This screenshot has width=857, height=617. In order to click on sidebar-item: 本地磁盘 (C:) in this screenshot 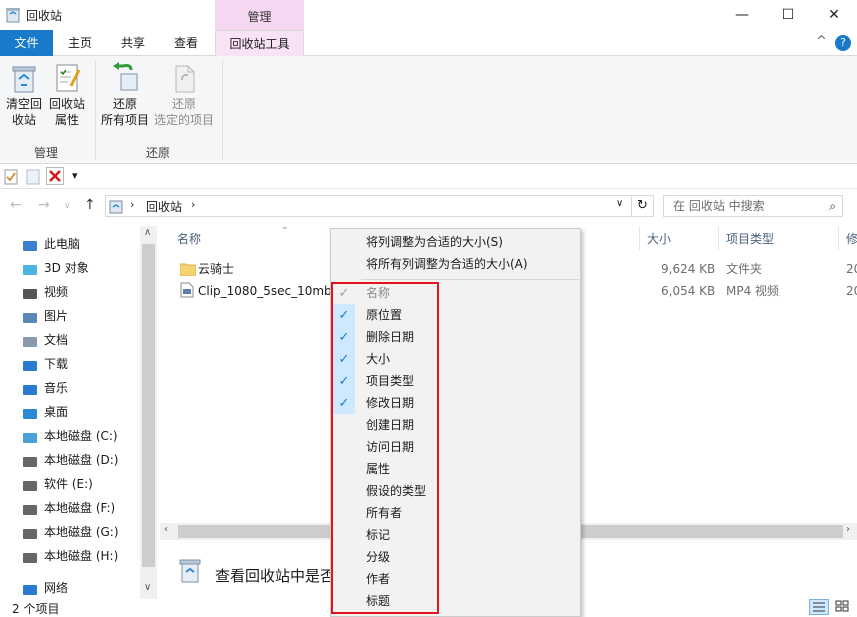, I will do `click(70, 436)`.